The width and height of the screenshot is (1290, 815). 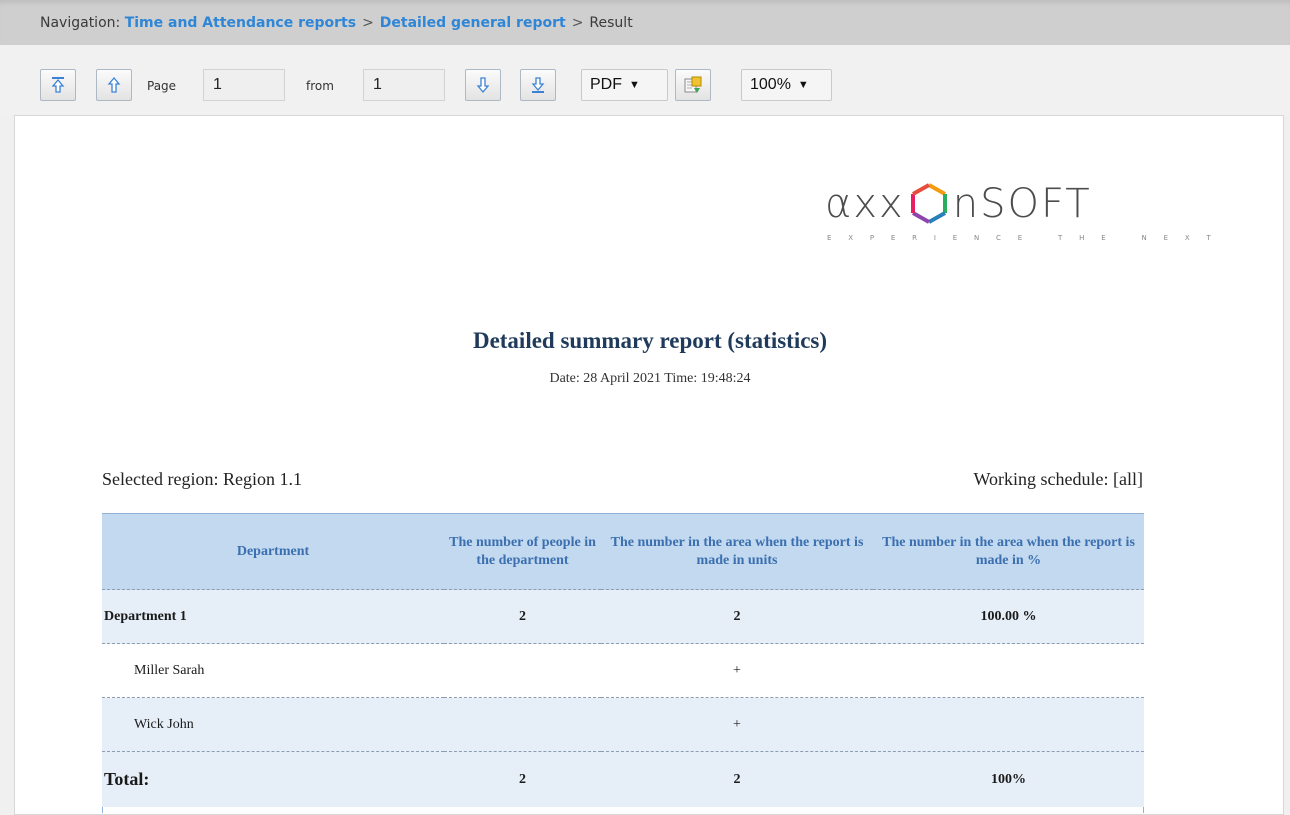 What do you see at coordinates (273, 616) in the screenshot?
I see `department-name: Department 1` at bounding box center [273, 616].